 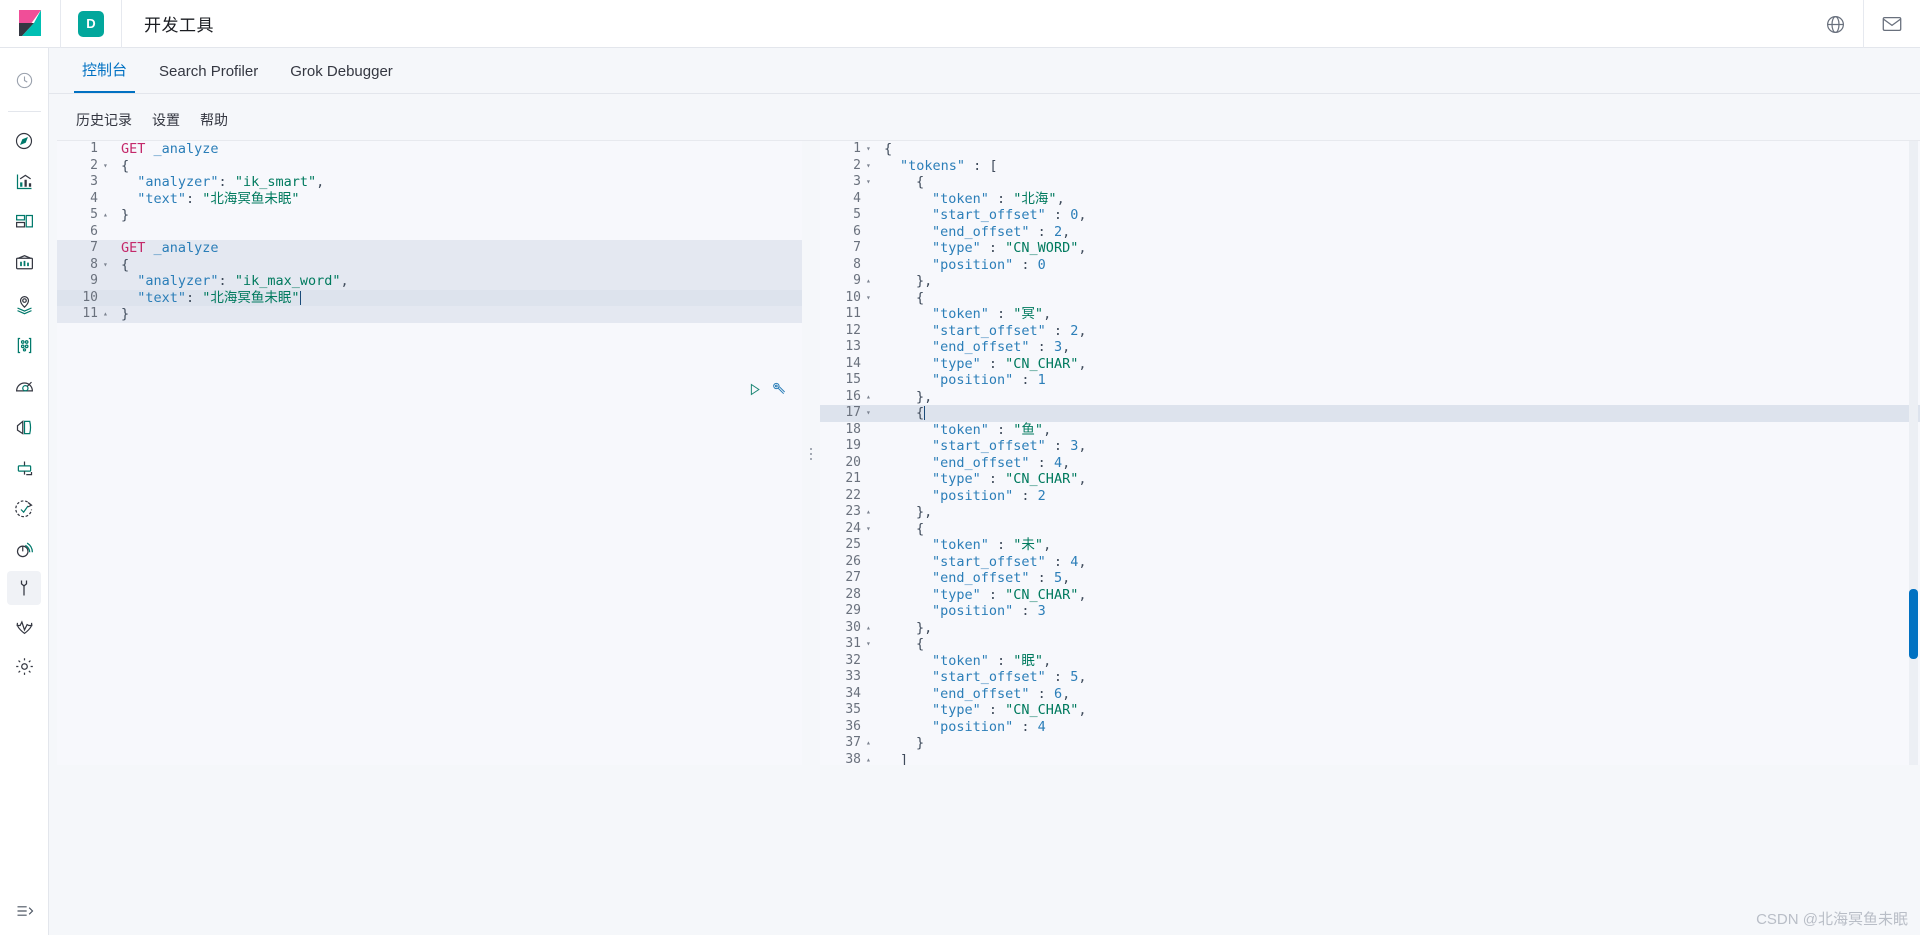 What do you see at coordinates (1370, 595) in the screenshot?
I see `code-line: 28 "type" : "CN_CHAR",` at bounding box center [1370, 595].